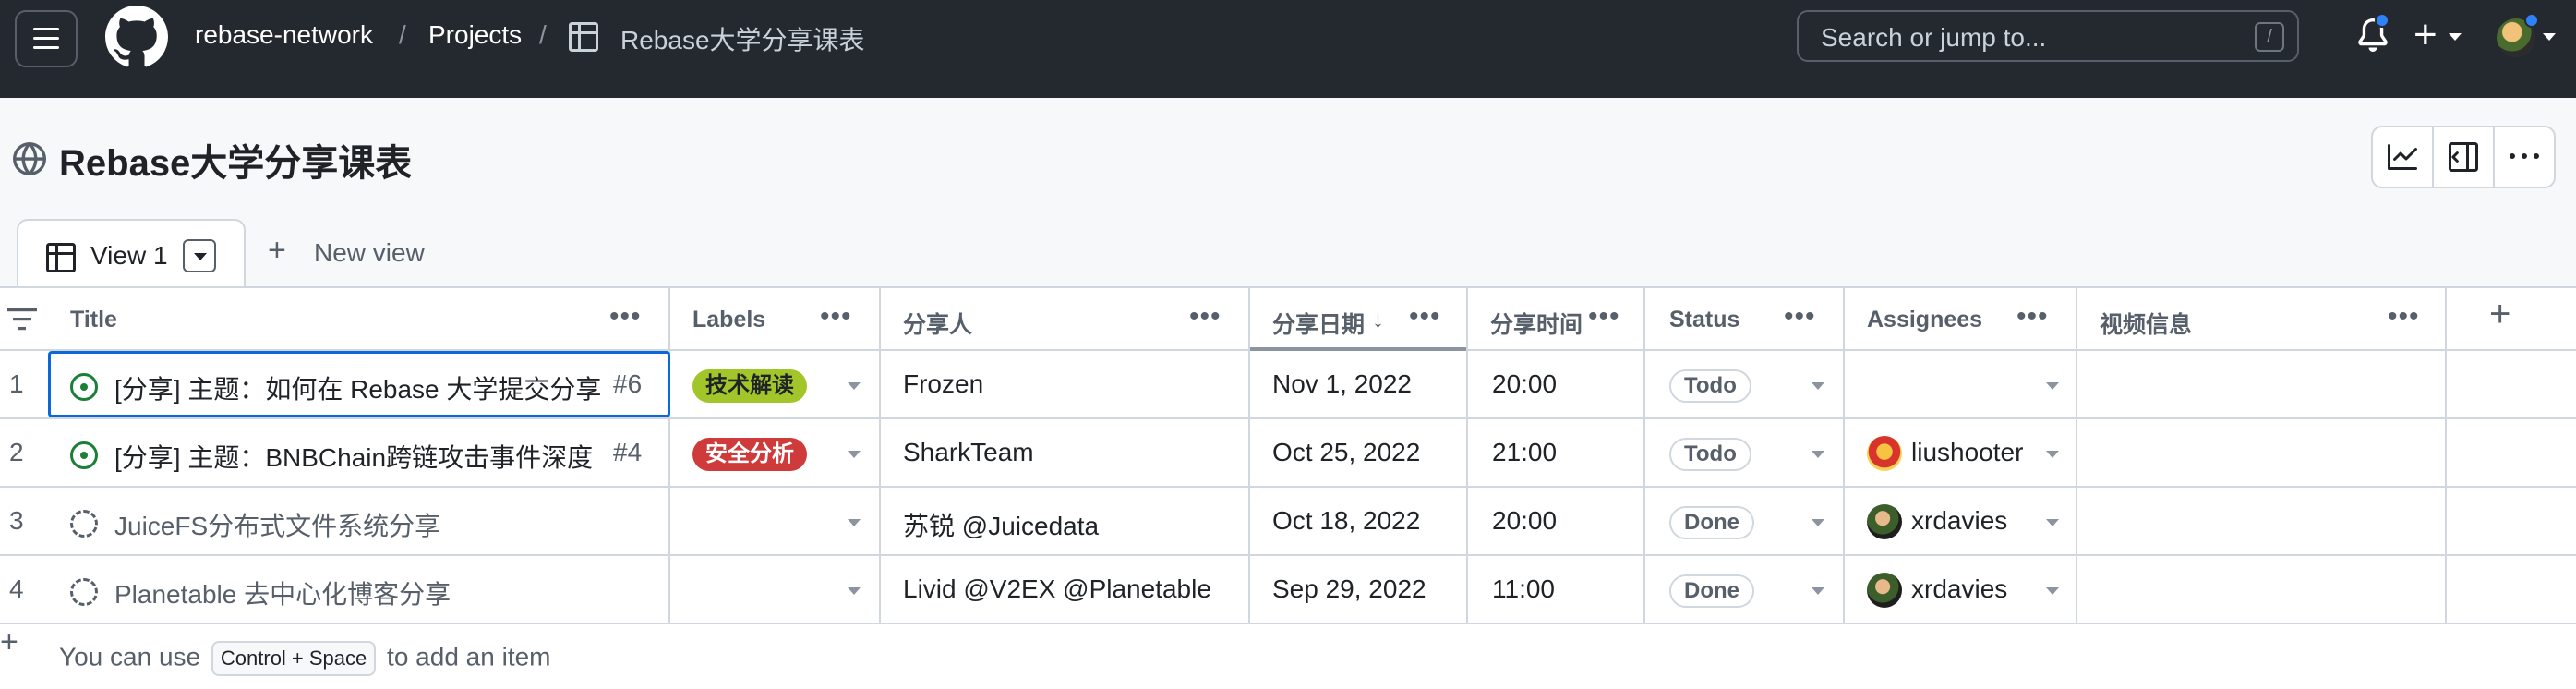 This screenshot has width=2576, height=689. Describe the element at coordinates (469, 656) in the screenshot. I see `hint-suffix: to add an item` at that location.